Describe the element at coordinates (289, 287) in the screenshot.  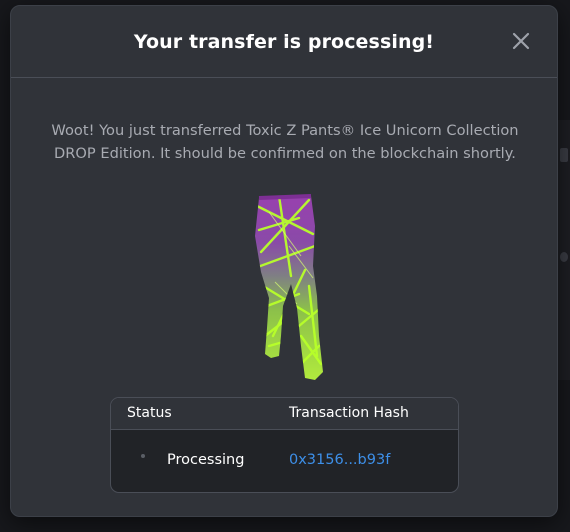
I see `nft-item-image` at that location.